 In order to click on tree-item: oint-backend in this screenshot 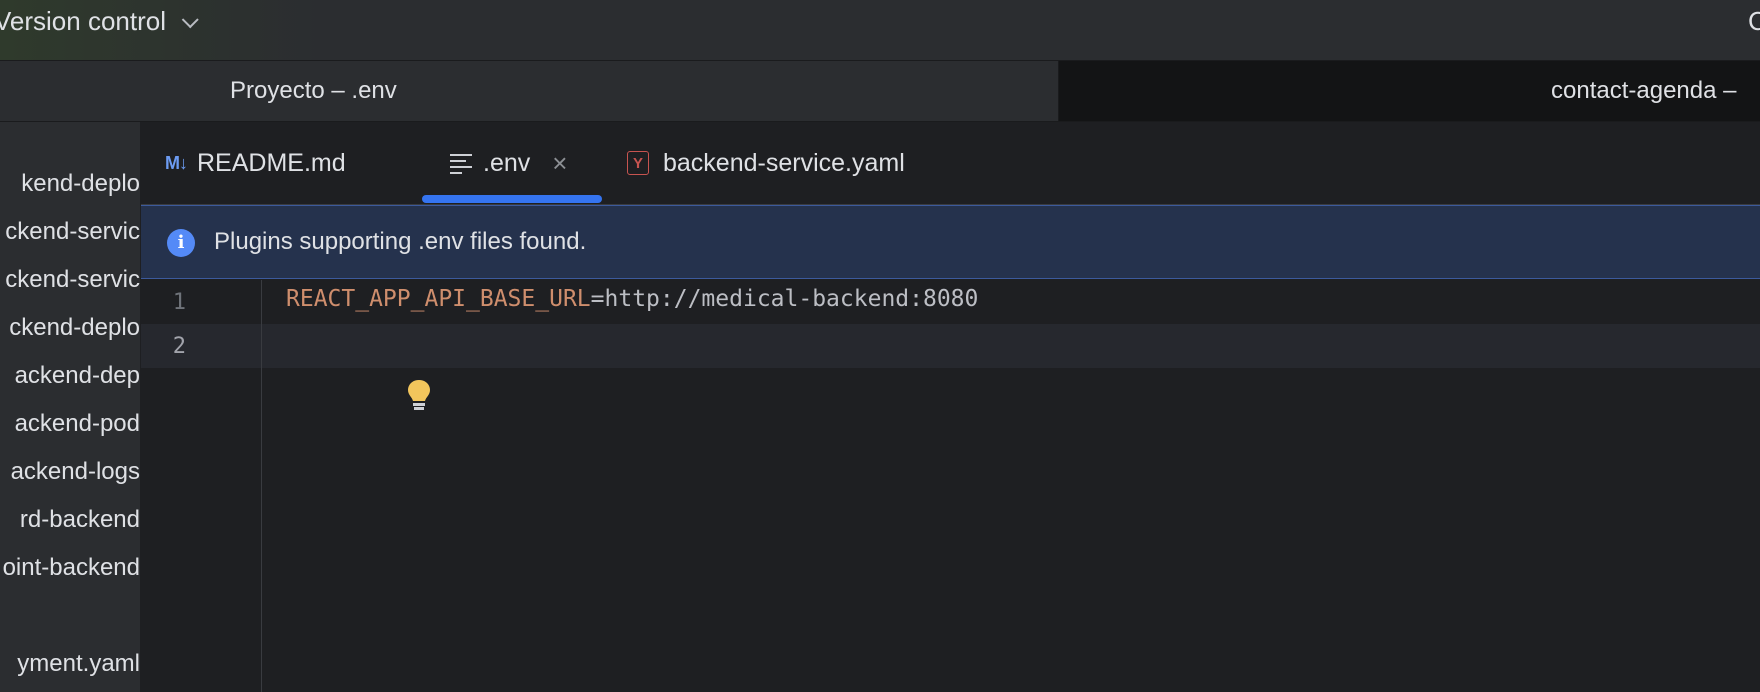, I will do `click(71, 568)`.